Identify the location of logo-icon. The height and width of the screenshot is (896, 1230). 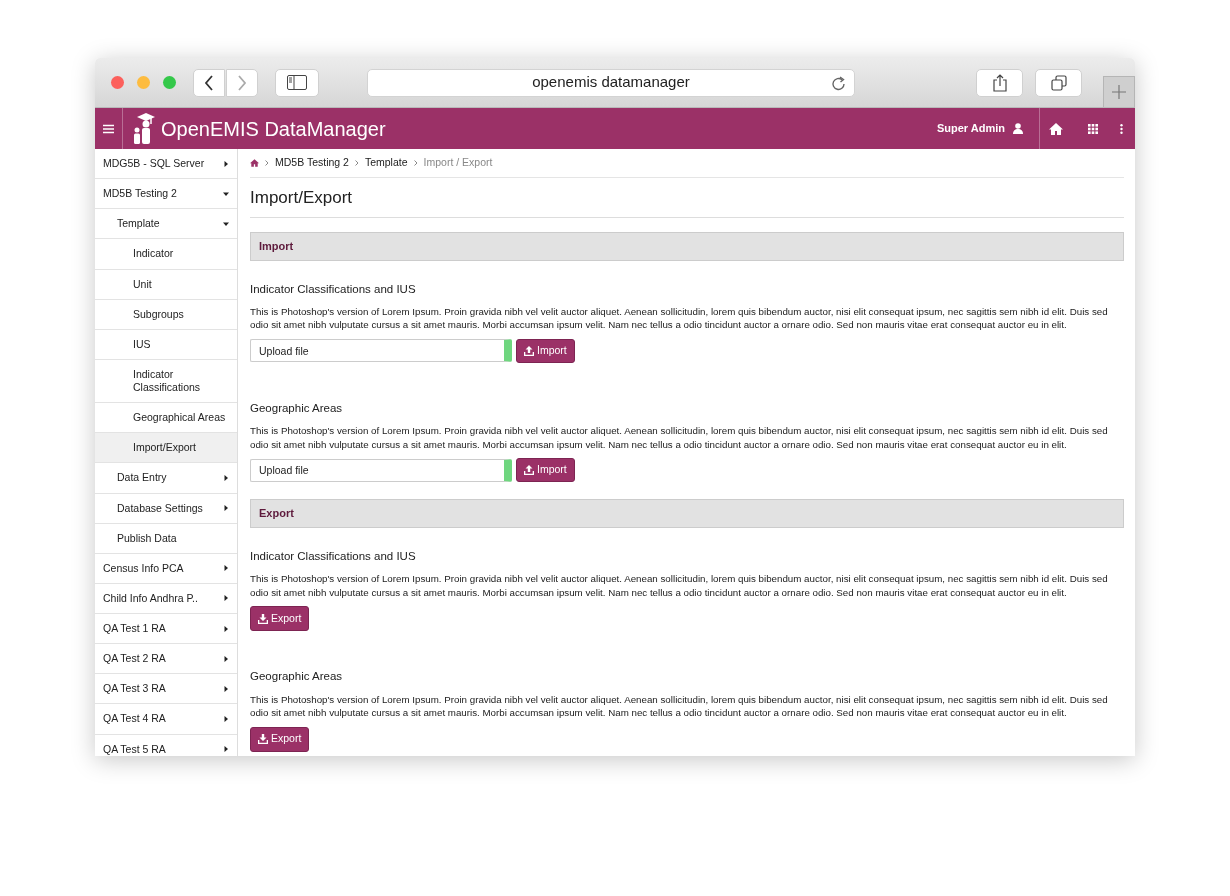
(143, 128).